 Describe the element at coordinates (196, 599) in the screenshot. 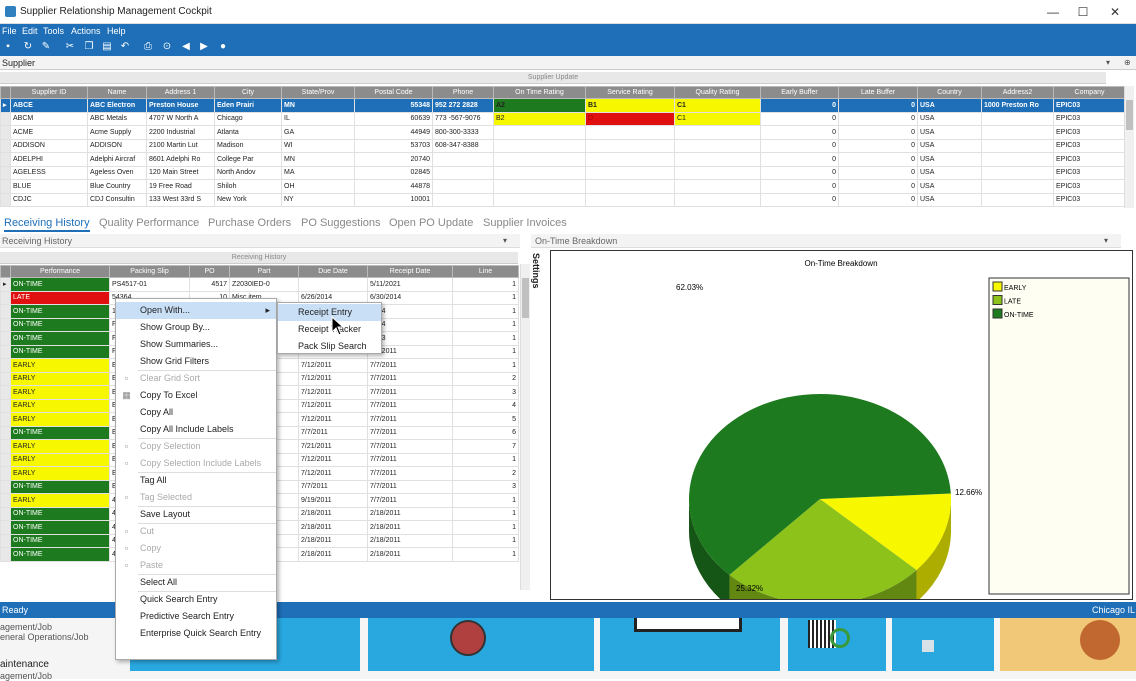

I see `context-menu-item: Quick Search Entry` at that location.